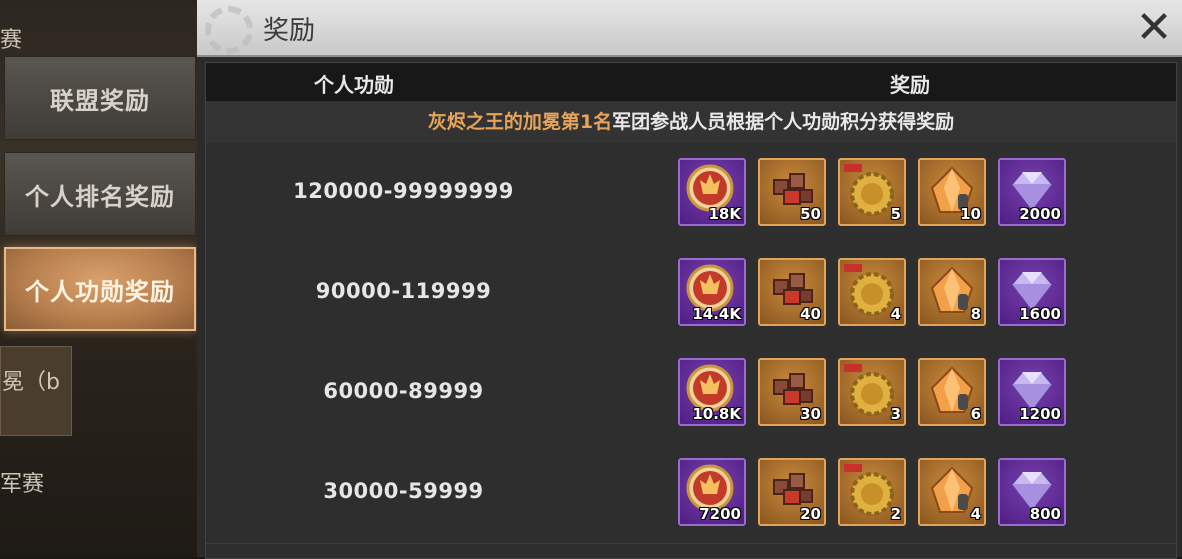 Image resolution: width=1182 pixels, height=559 pixels. What do you see at coordinates (952, 492) in the screenshot?
I see `amber-crystal-icon: 4` at bounding box center [952, 492].